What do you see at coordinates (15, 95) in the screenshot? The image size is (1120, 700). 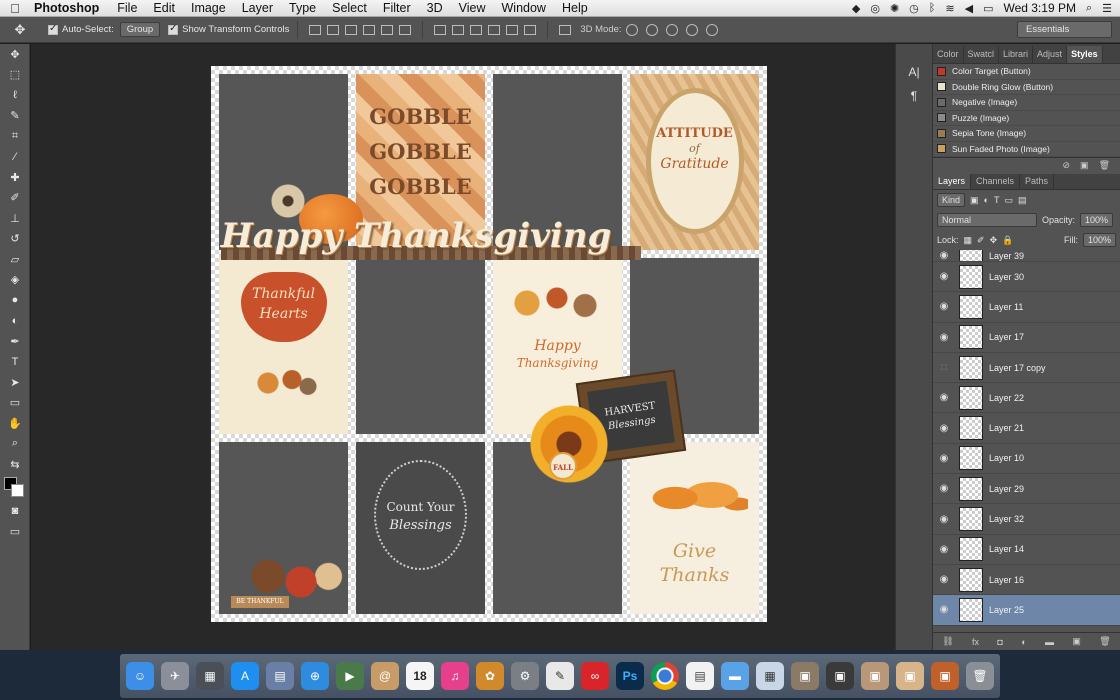 I see `lasso-tool-icon: ℓ` at bounding box center [15, 95].